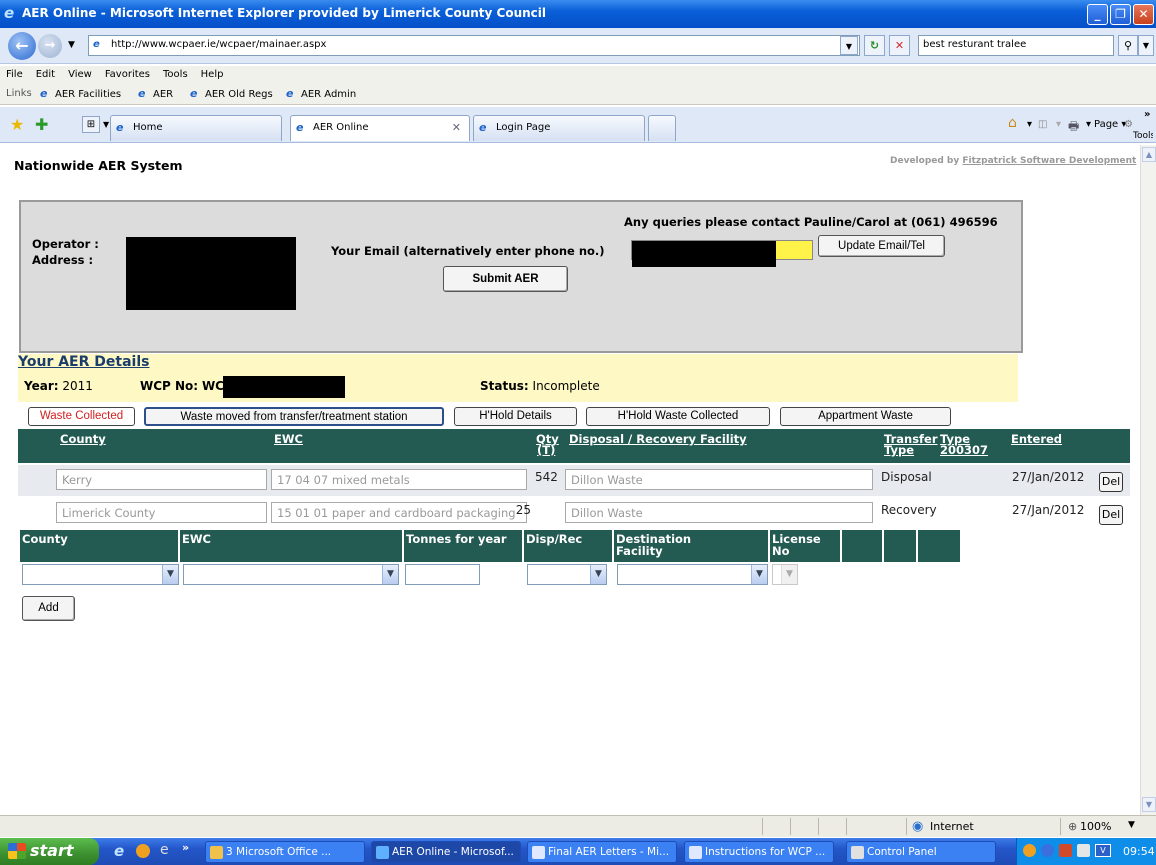 This screenshot has height=865, width=1156. I want to click on year-field: Year: 2011, so click(58, 386).